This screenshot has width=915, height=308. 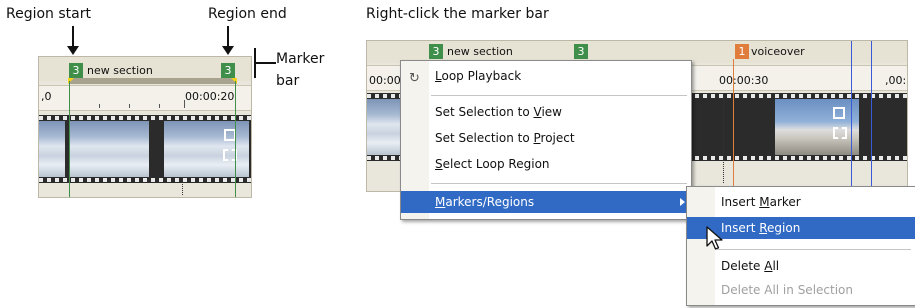 I want to click on film-sprocket-top, so click(x=145, y=118).